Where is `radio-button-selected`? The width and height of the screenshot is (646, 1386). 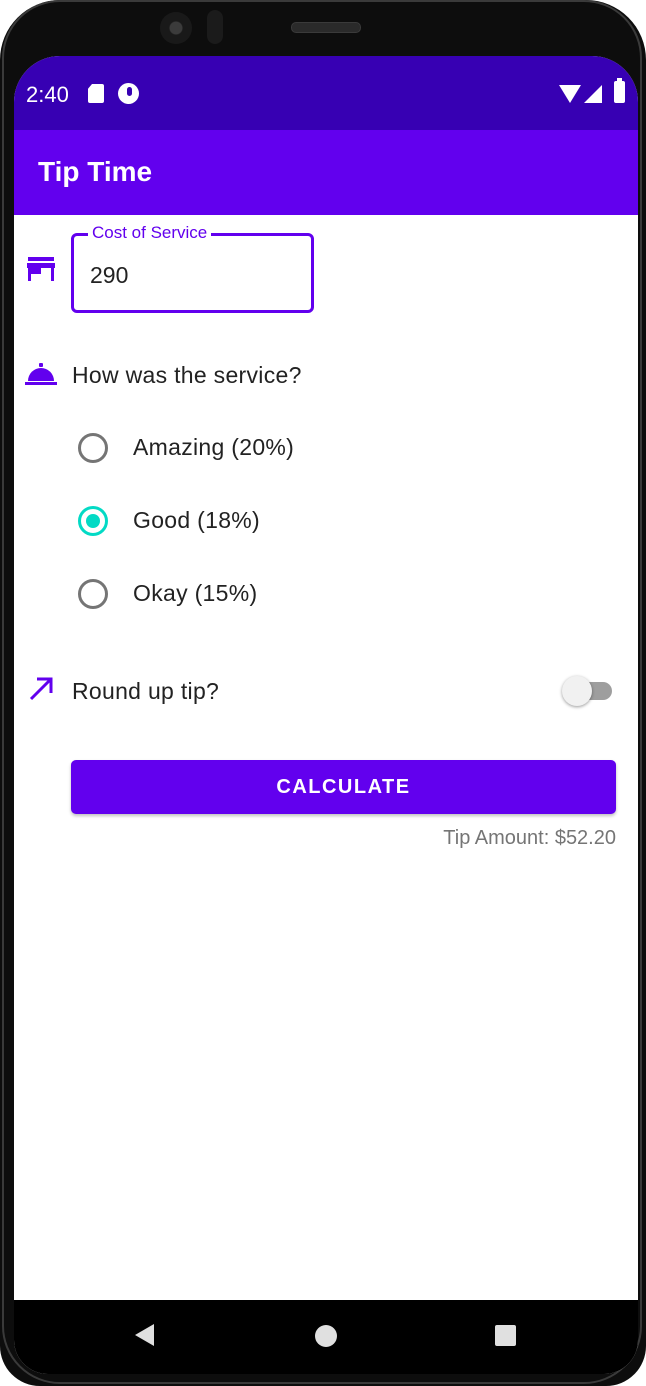
radio-button-selected is located at coordinates (93, 521).